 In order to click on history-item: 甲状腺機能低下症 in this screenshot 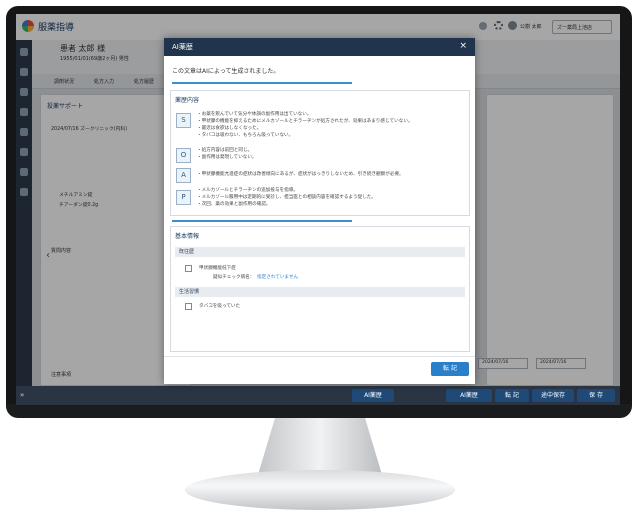, I will do `click(217, 268)`.